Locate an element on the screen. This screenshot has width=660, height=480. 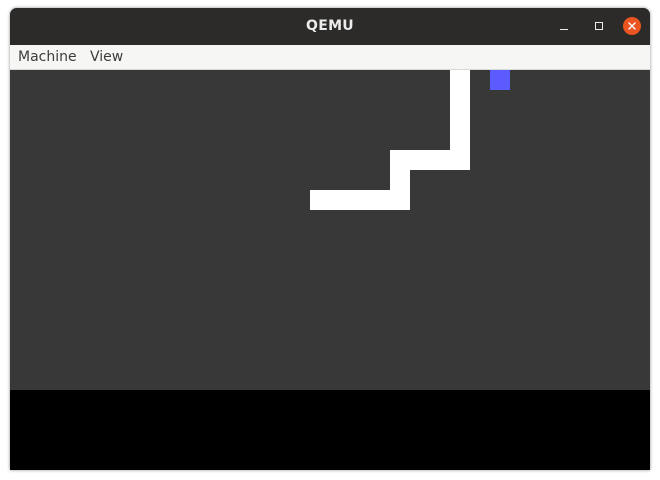
menu-machine: Machine is located at coordinates (47, 57).